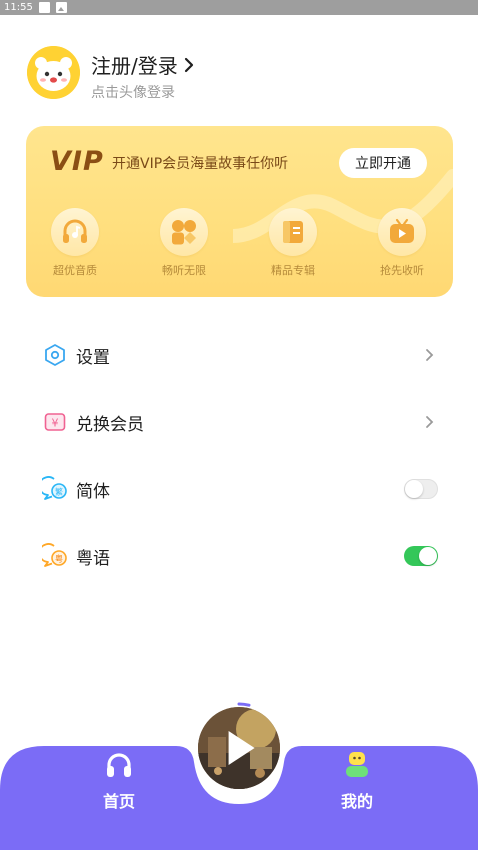 This screenshot has height=850, width=478. What do you see at coordinates (93, 491) in the screenshot?
I see `menu-label: 简体` at bounding box center [93, 491].